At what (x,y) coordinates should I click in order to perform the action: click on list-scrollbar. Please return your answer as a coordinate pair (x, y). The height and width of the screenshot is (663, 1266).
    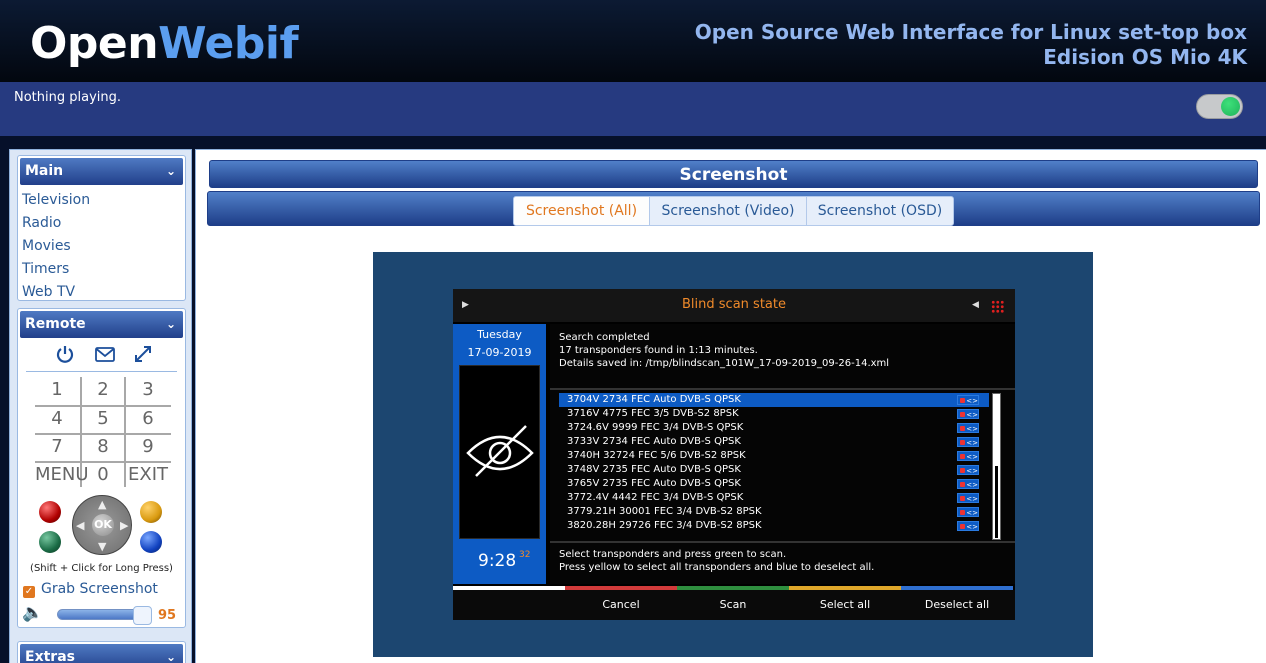
    Looking at the image, I should click on (996, 466).